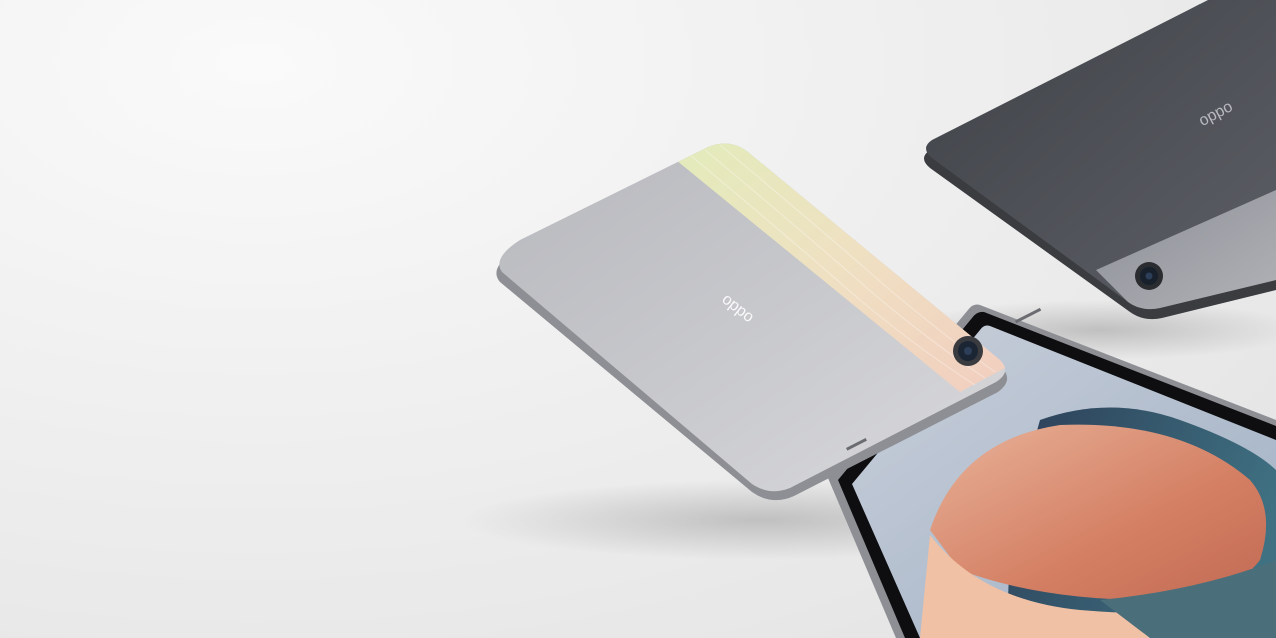 The width and height of the screenshot is (1276, 638). What do you see at coordinates (1149, 276) in the screenshot?
I see `dark-tablet-camera` at bounding box center [1149, 276].